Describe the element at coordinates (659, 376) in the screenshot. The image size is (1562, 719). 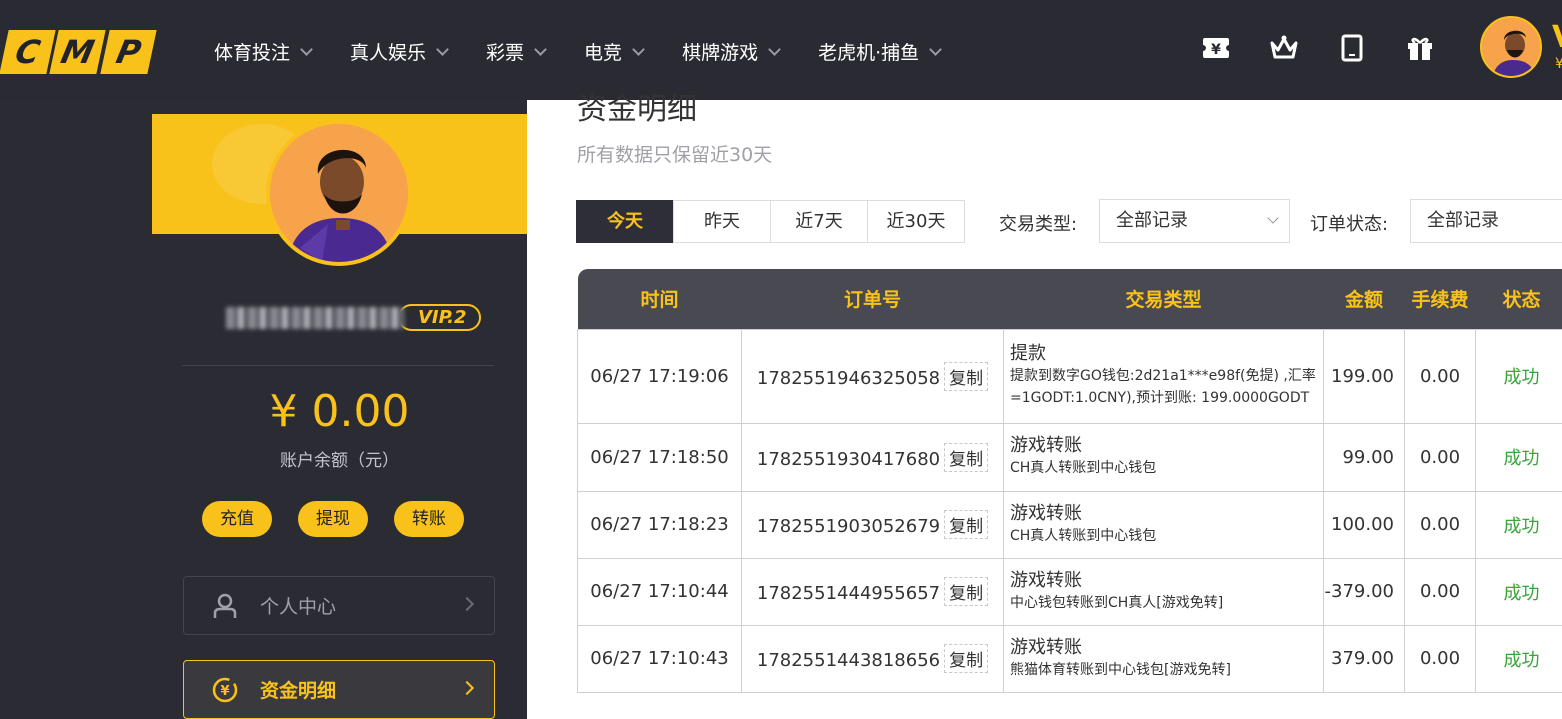
I see `cell-time: 06/27 17:19:06` at that location.